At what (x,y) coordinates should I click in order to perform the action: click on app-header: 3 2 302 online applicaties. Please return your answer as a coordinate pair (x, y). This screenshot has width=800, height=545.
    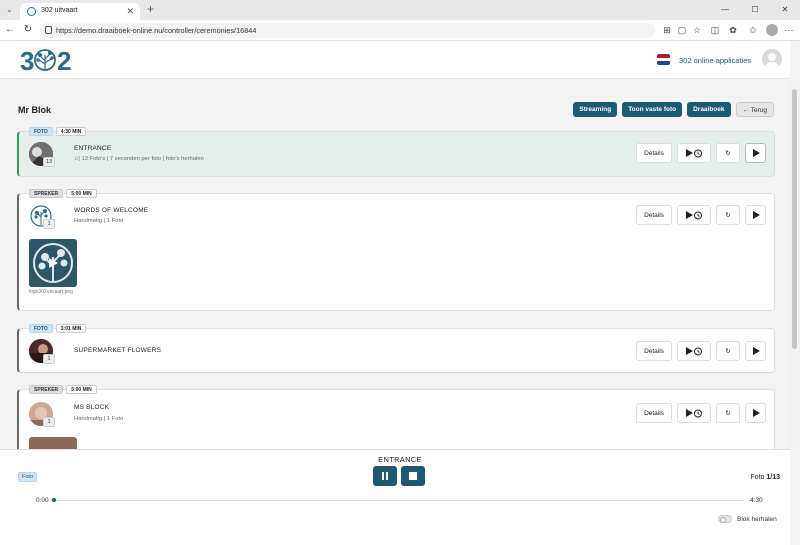
    Looking at the image, I should click on (395, 60).